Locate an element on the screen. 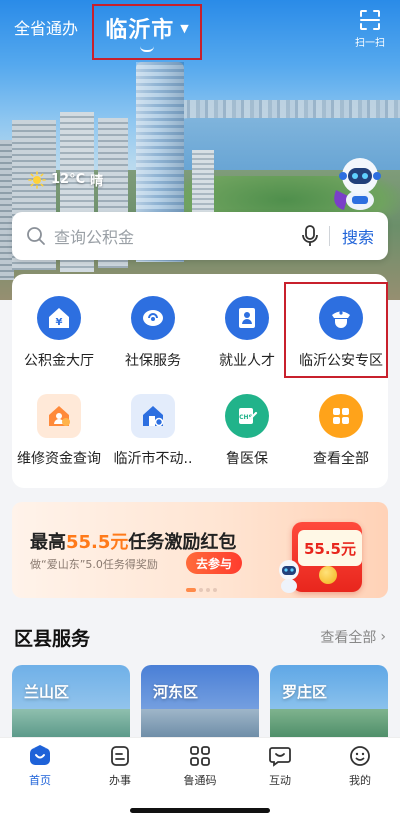 The image size is (400, 823). promo-banner: 最高55.5元任务激励红包 做“爱山东”5.0任务得奖励 去参与 55.5元 is located at coordinates (200, 550).